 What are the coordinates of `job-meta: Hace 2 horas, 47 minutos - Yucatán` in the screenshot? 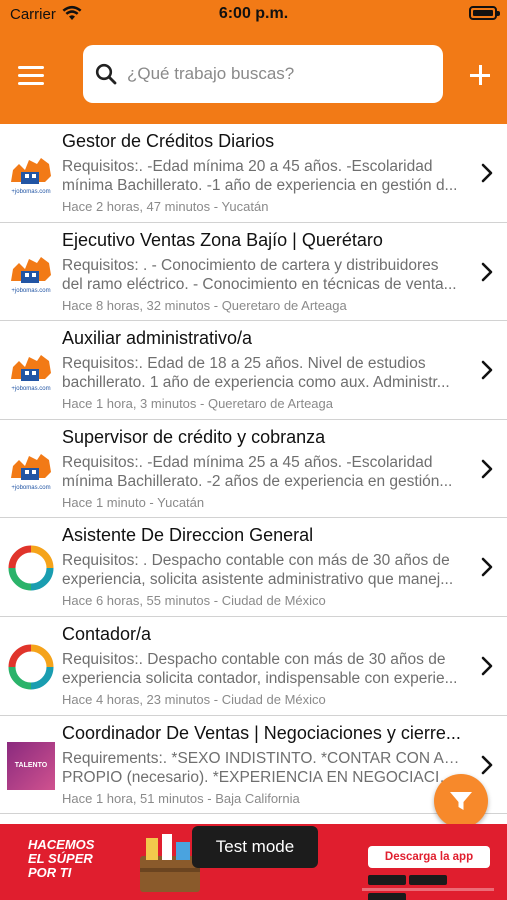 It's located at (165, 206).